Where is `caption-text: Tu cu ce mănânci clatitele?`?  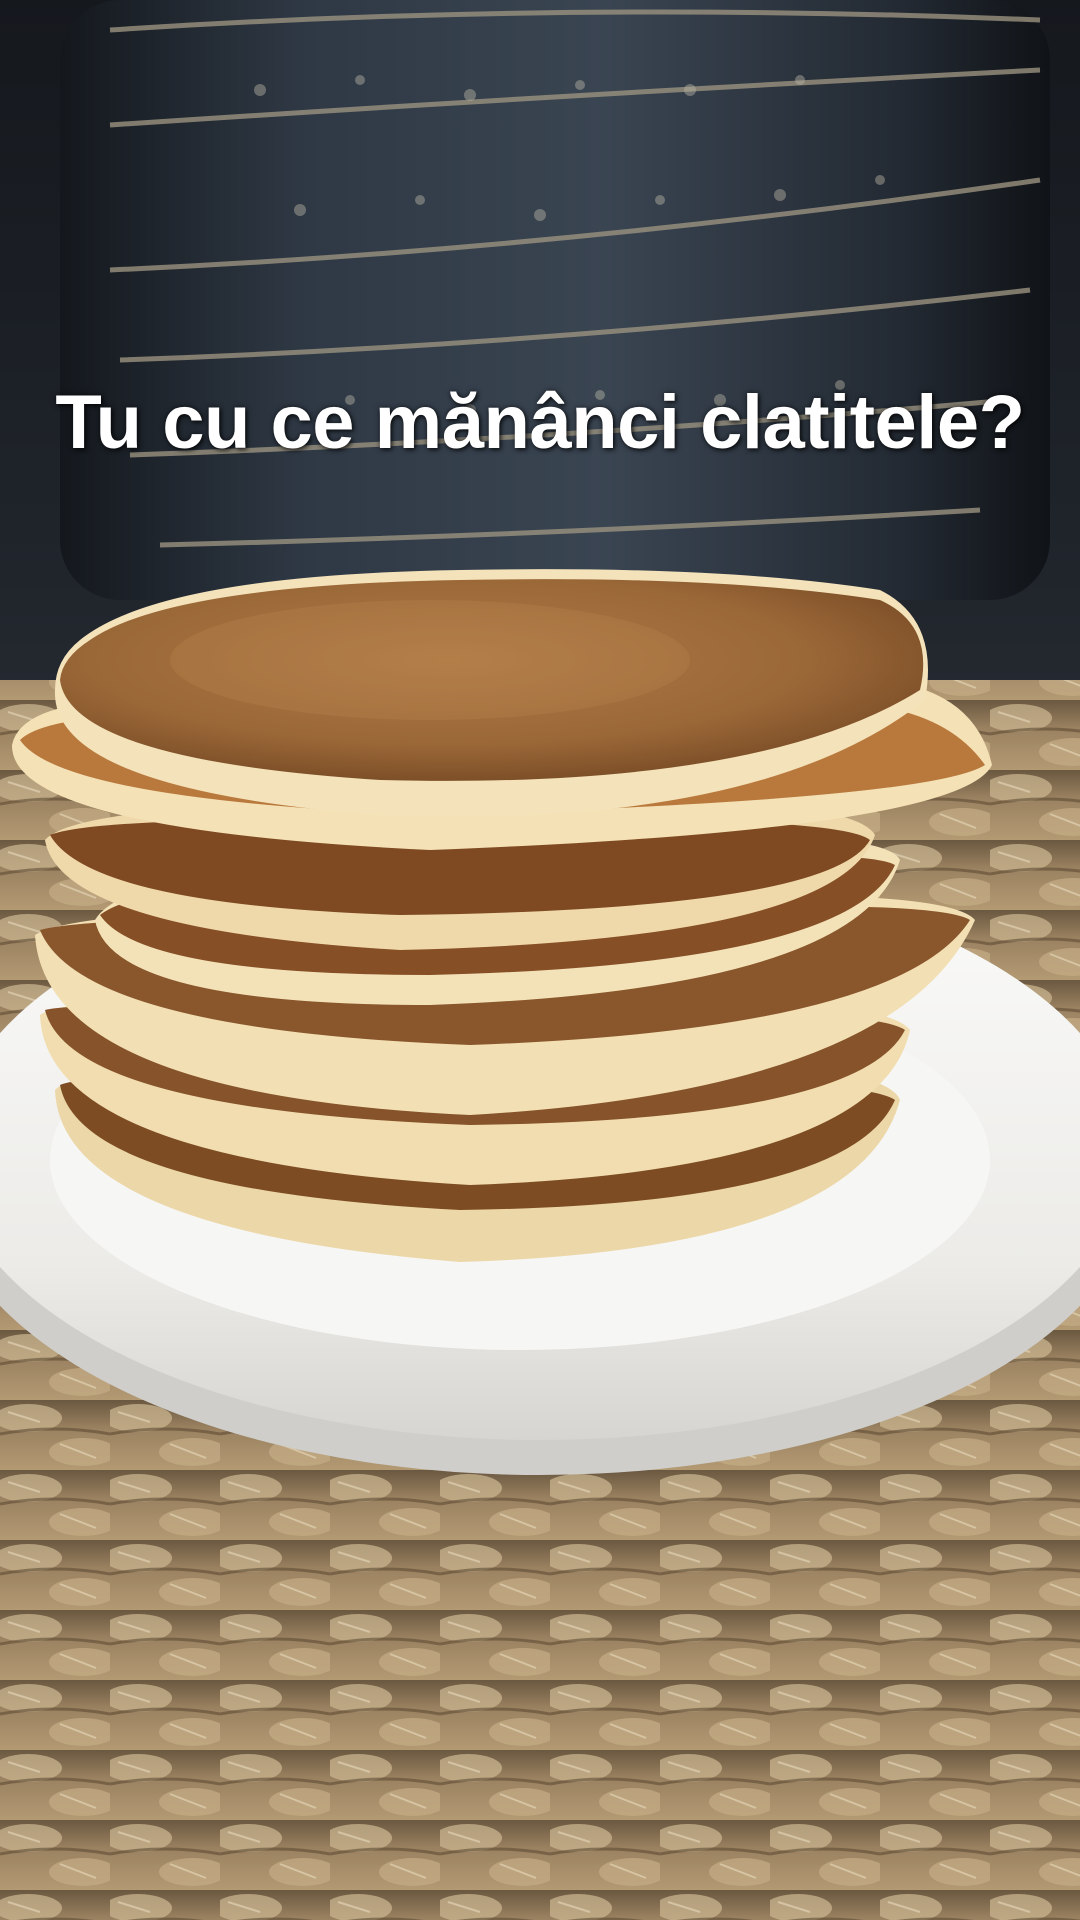
caption-text: Tu cu ce mănânci clatitele? is located at coordinates (540, 422).